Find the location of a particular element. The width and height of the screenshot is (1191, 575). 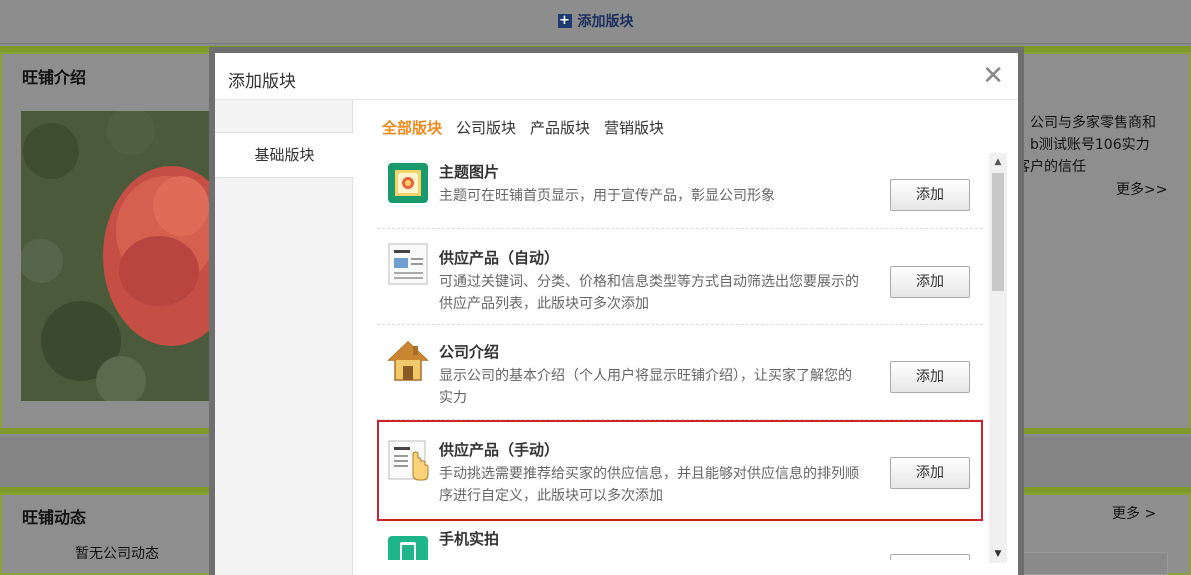

scroll-down-icon: ▼ is located at coordinates (998, 554).